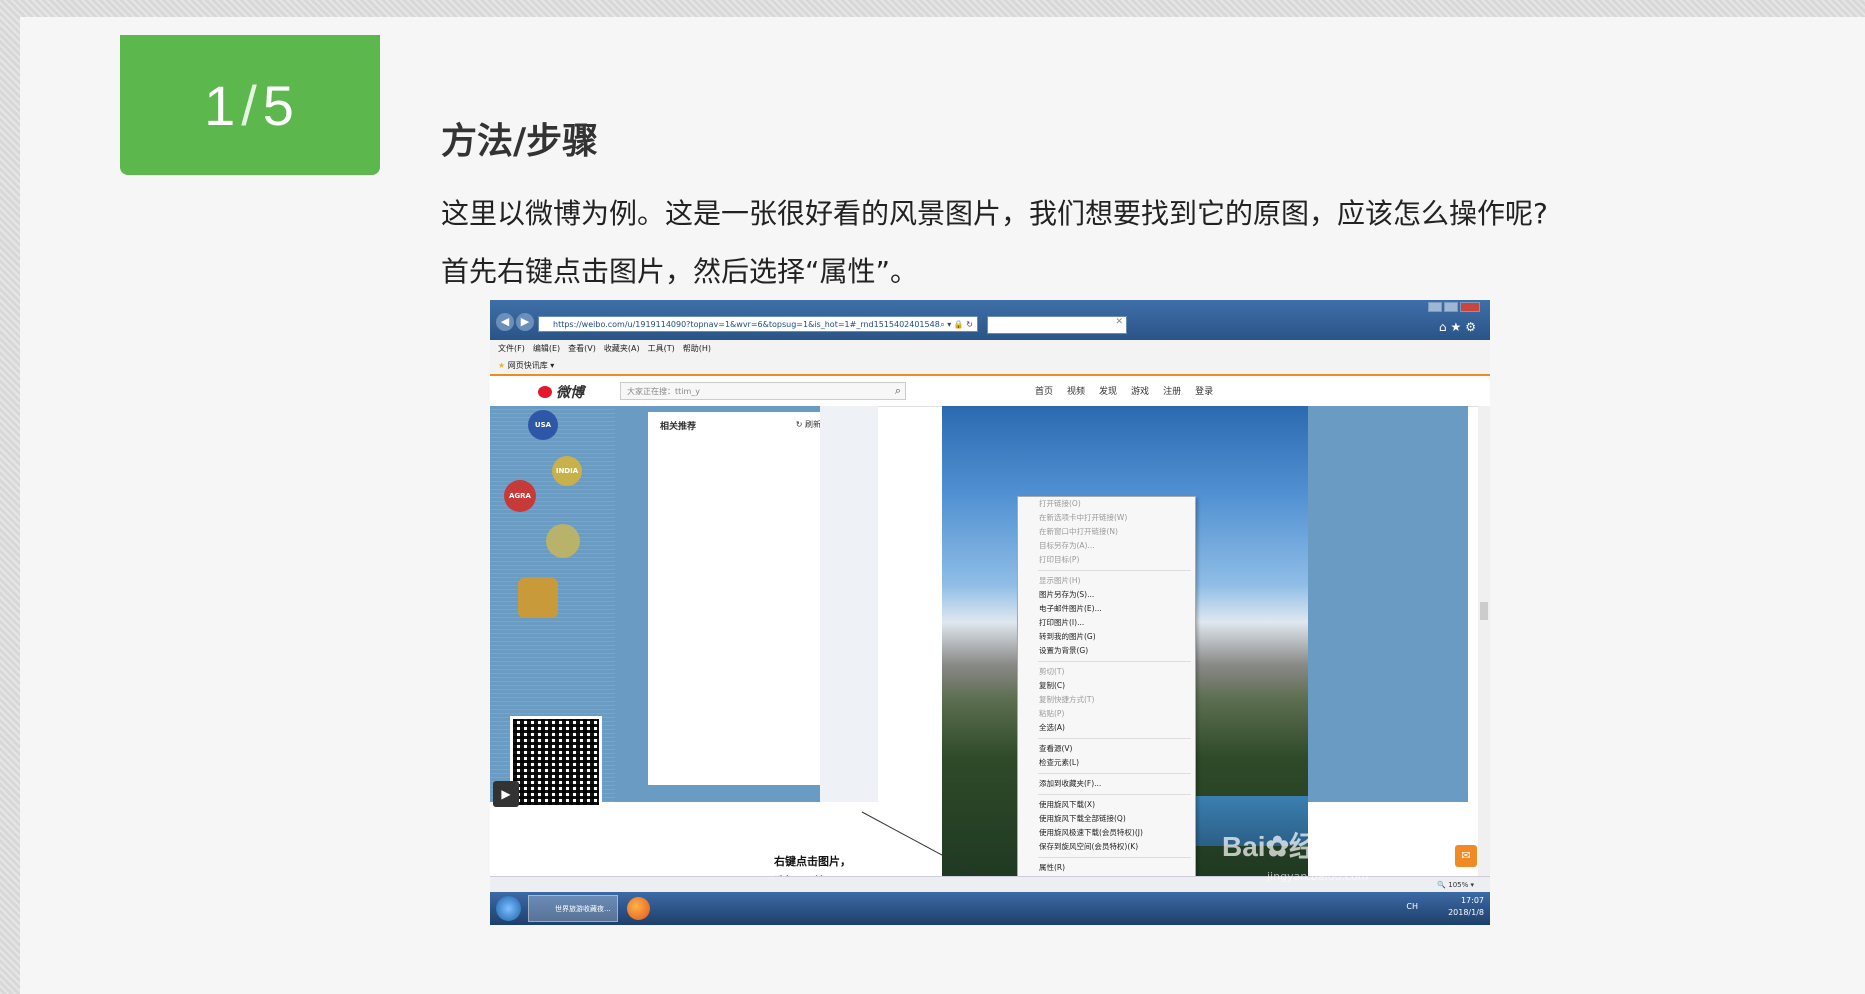 The image size is (1865, 994). What do you see at coordinates (1119, 322) in the screenshot?
I see `tab-close-icon: ✕` at bounding box center [1119, 322].